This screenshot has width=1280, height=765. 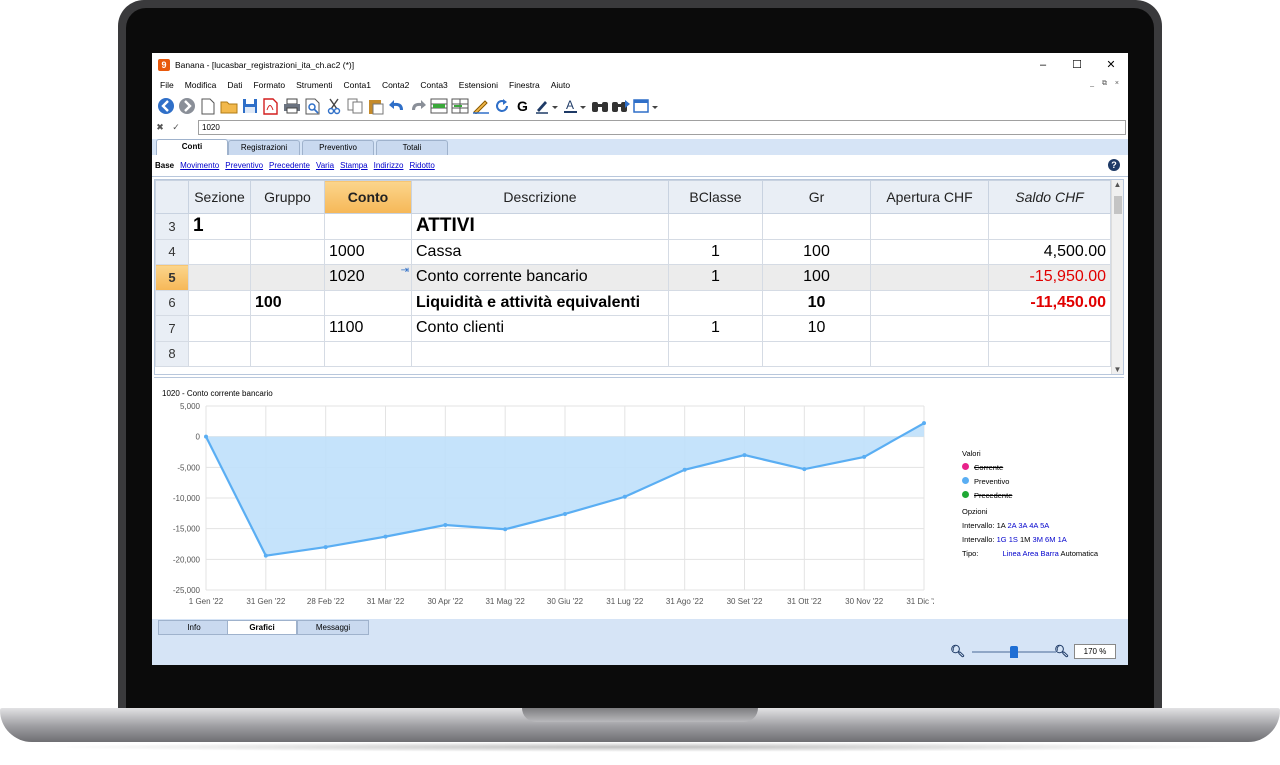 I want to click on table-vertical-scrollbar: ▲ ▼, so click(x=1117, y=277).